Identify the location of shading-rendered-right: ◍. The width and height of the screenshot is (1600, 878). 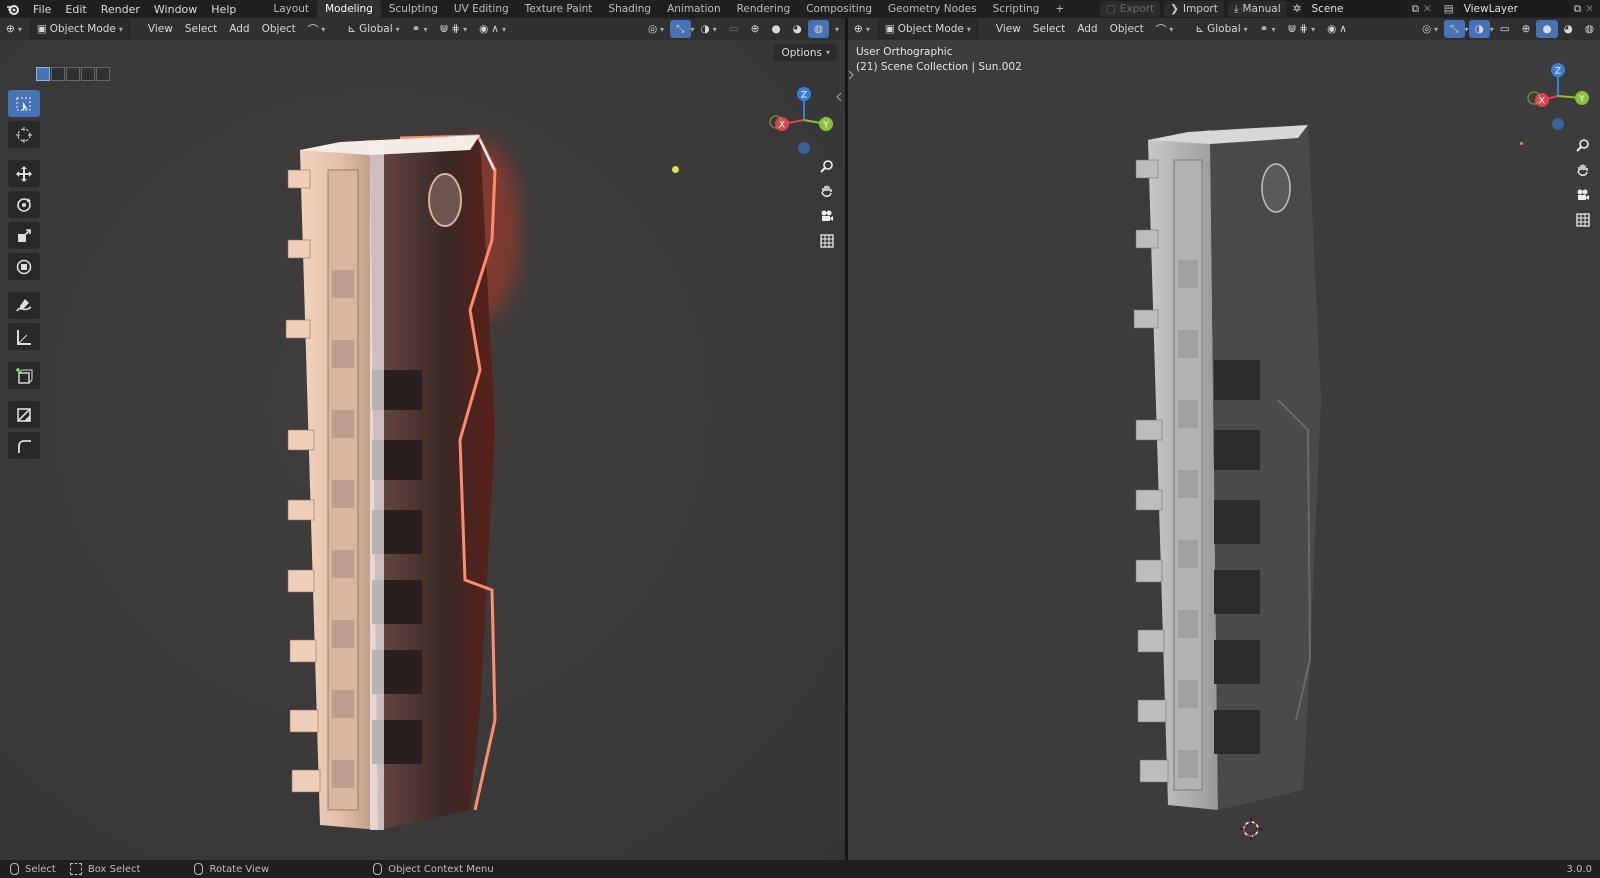
(1589, 29).